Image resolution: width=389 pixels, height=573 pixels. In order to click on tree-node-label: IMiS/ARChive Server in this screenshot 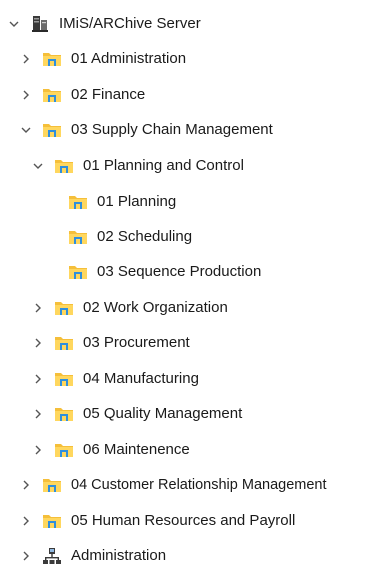, I will do `click(130, 23)`.